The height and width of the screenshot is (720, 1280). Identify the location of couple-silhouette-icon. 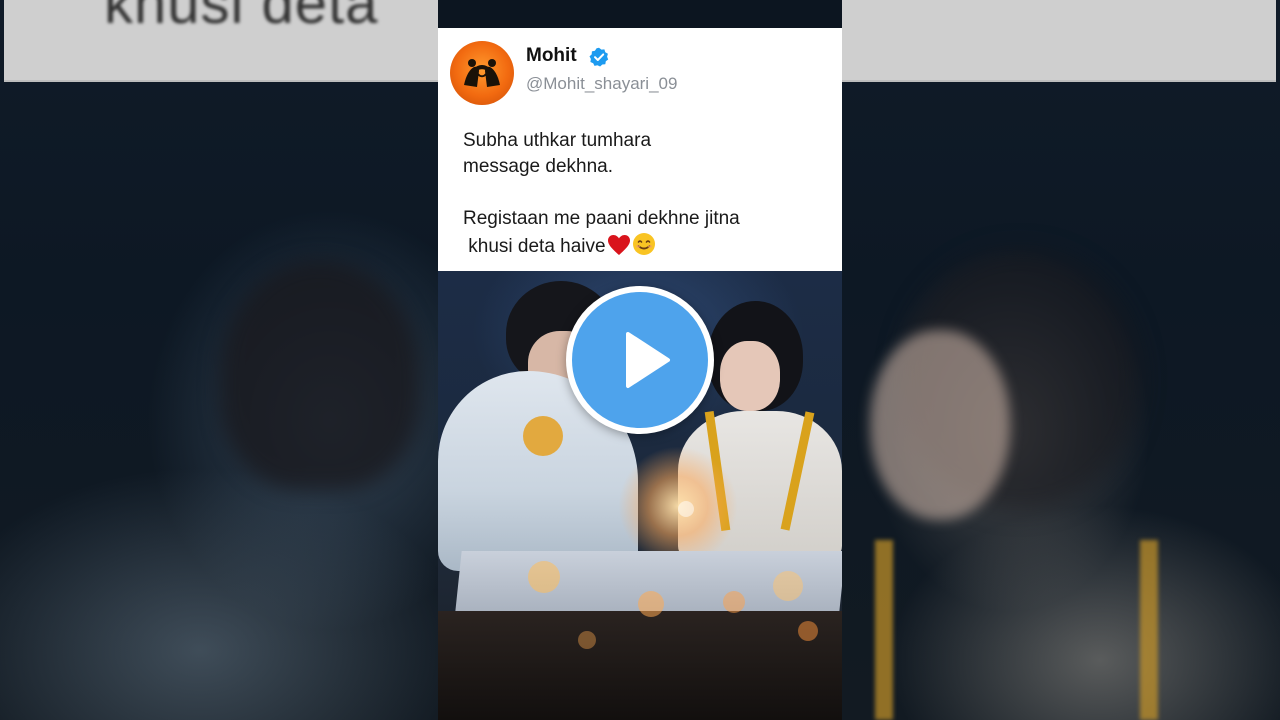
(482, 73).